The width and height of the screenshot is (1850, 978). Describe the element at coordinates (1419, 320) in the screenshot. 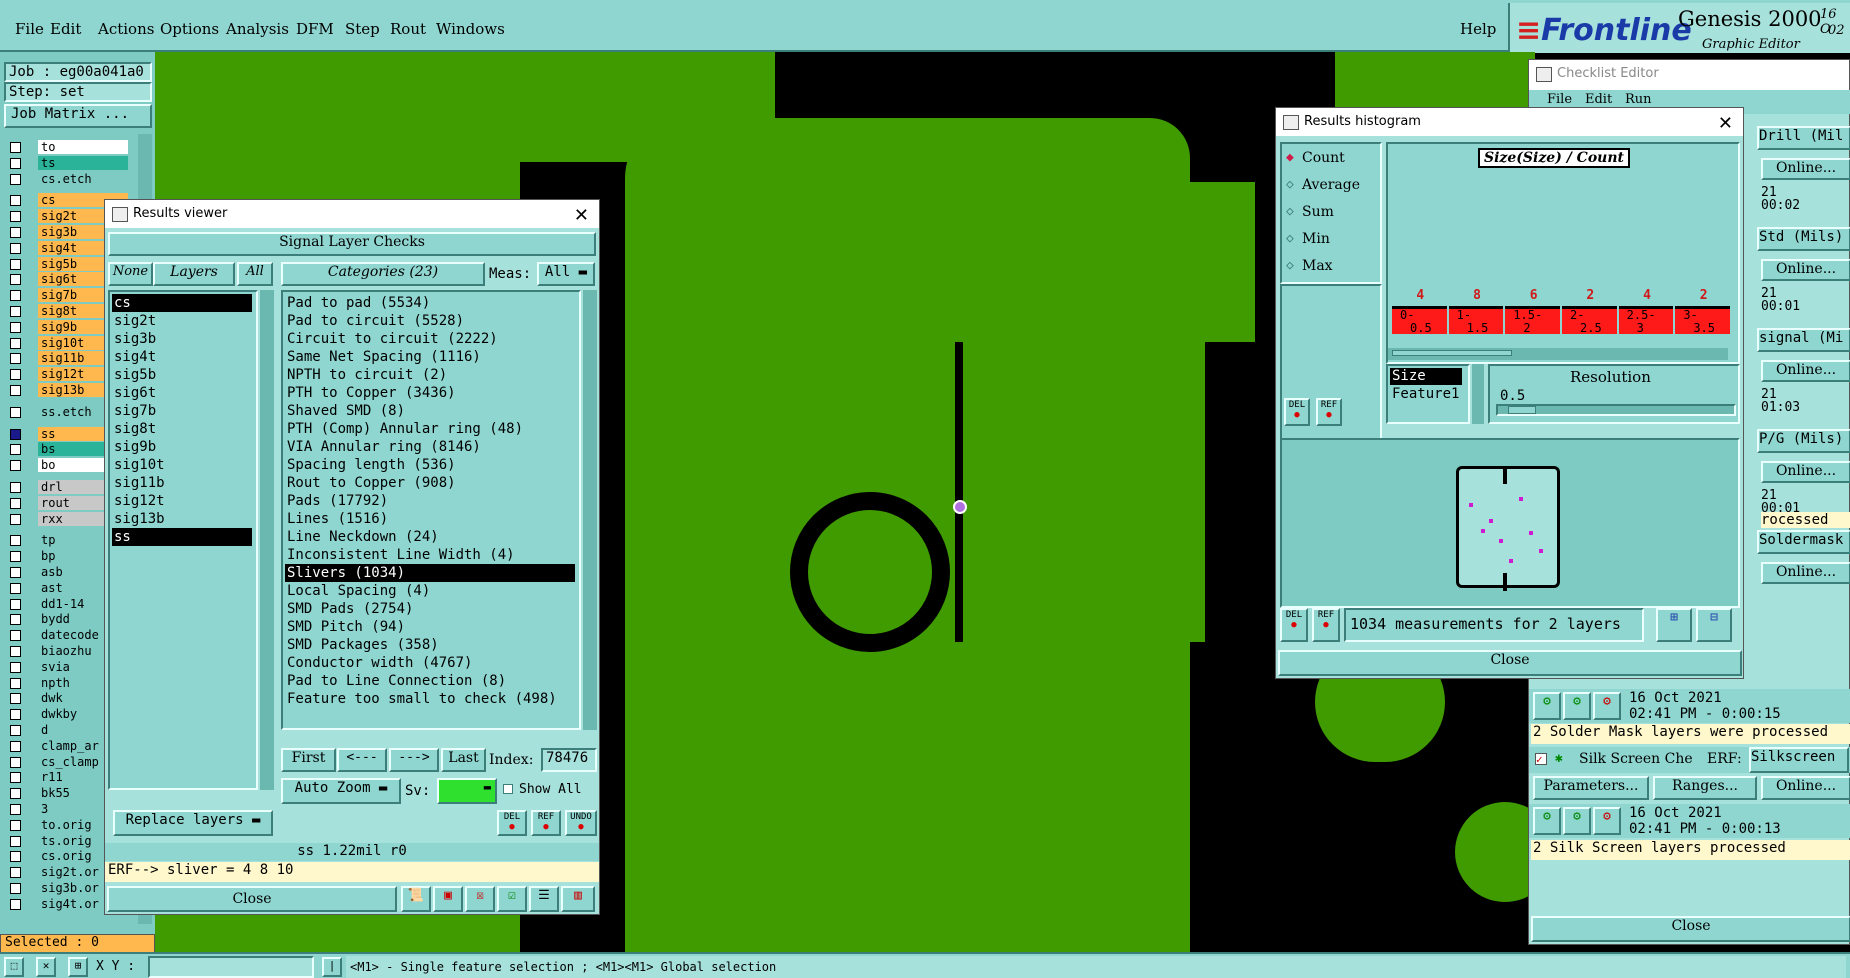

I see `histogram-bar: 0- 0.5` at that location.